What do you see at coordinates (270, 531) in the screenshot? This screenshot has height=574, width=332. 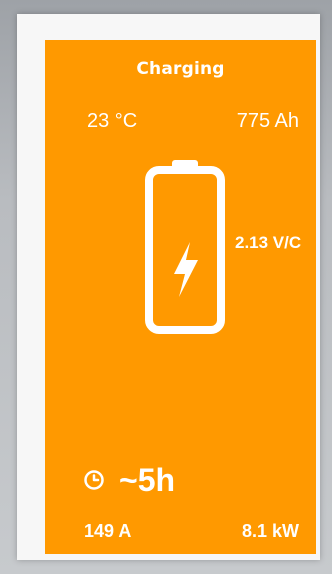 I see `power-value: 8.1 kW` at bounding box center [270, 531].